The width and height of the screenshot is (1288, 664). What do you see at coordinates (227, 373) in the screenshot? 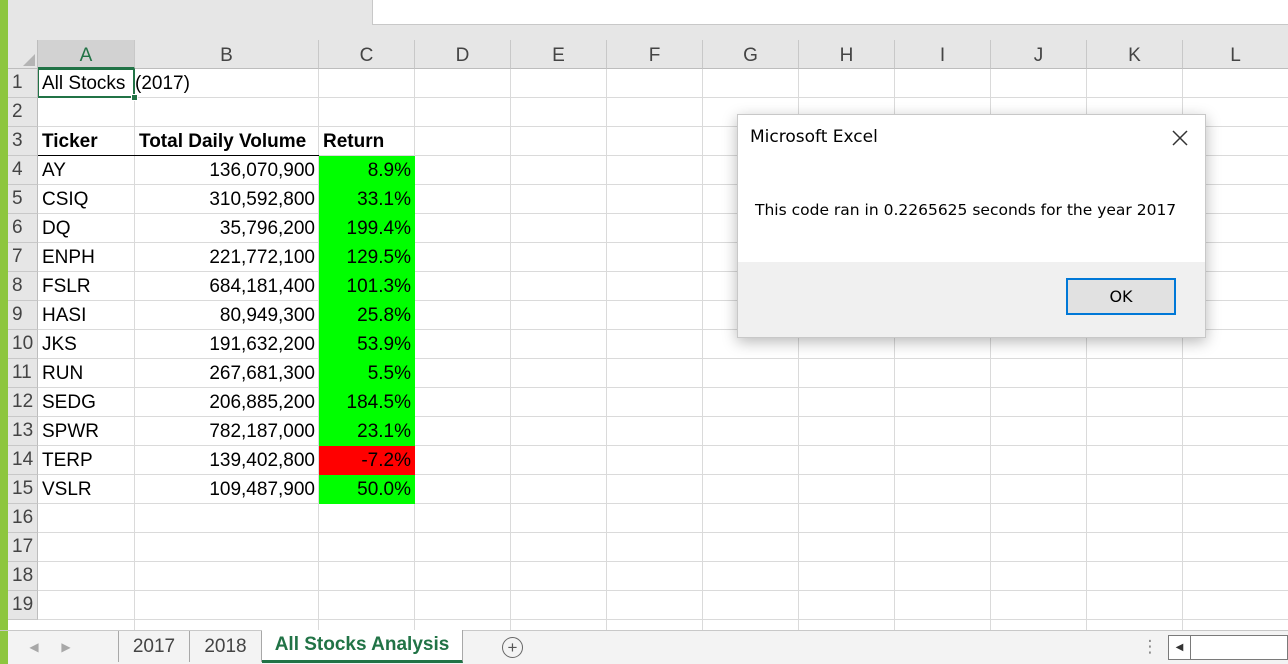
I see `cell-volume: 267,681,300` at bounding box center [227, 373].